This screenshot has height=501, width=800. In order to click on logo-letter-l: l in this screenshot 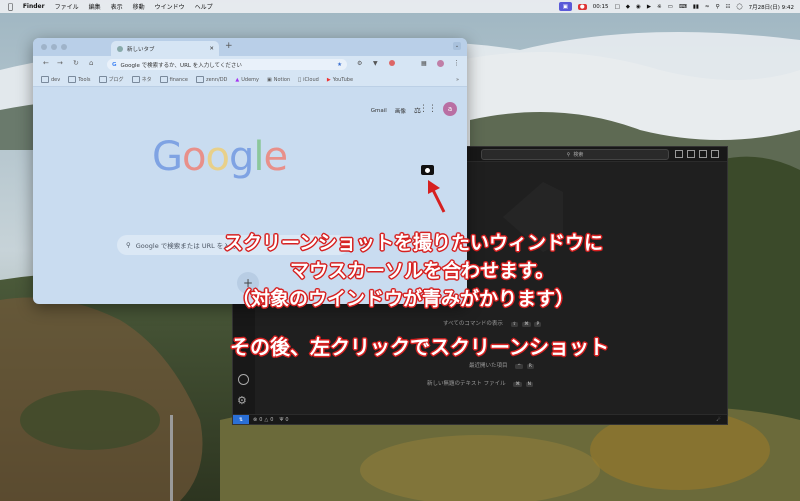, I will do `click(258, 157)`.